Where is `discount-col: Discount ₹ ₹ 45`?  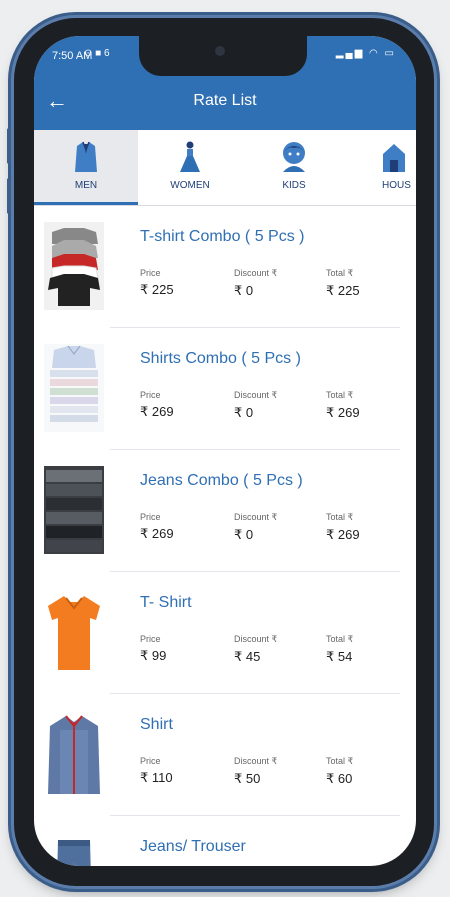 discount-col: Discount ₹ ₹ 45 is located at coordinates (255, 649).